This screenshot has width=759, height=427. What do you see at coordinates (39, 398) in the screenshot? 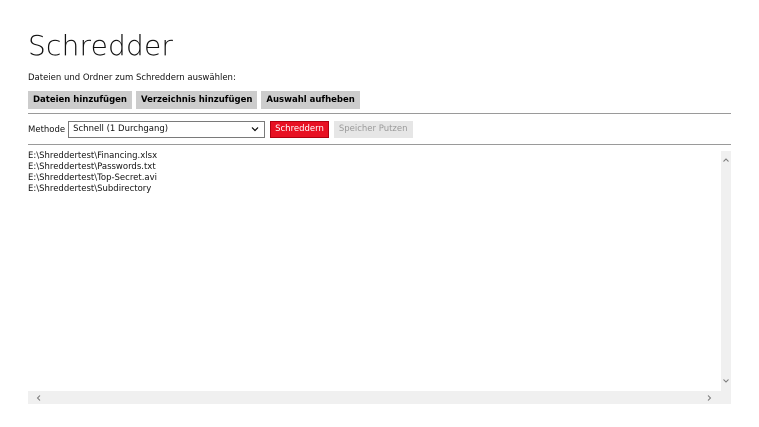
I see `chevron-left-icon` at bounding box center [39, 398].